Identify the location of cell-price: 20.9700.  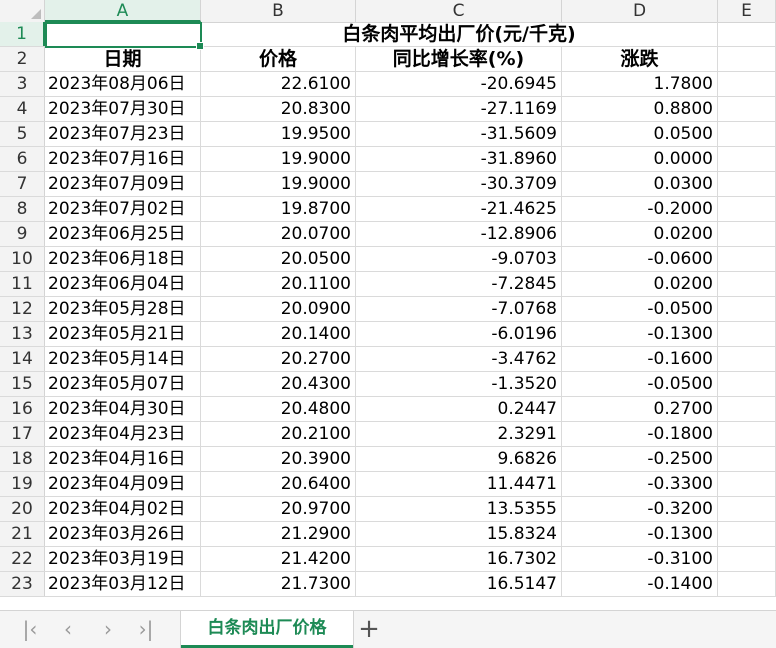
(278, 509).